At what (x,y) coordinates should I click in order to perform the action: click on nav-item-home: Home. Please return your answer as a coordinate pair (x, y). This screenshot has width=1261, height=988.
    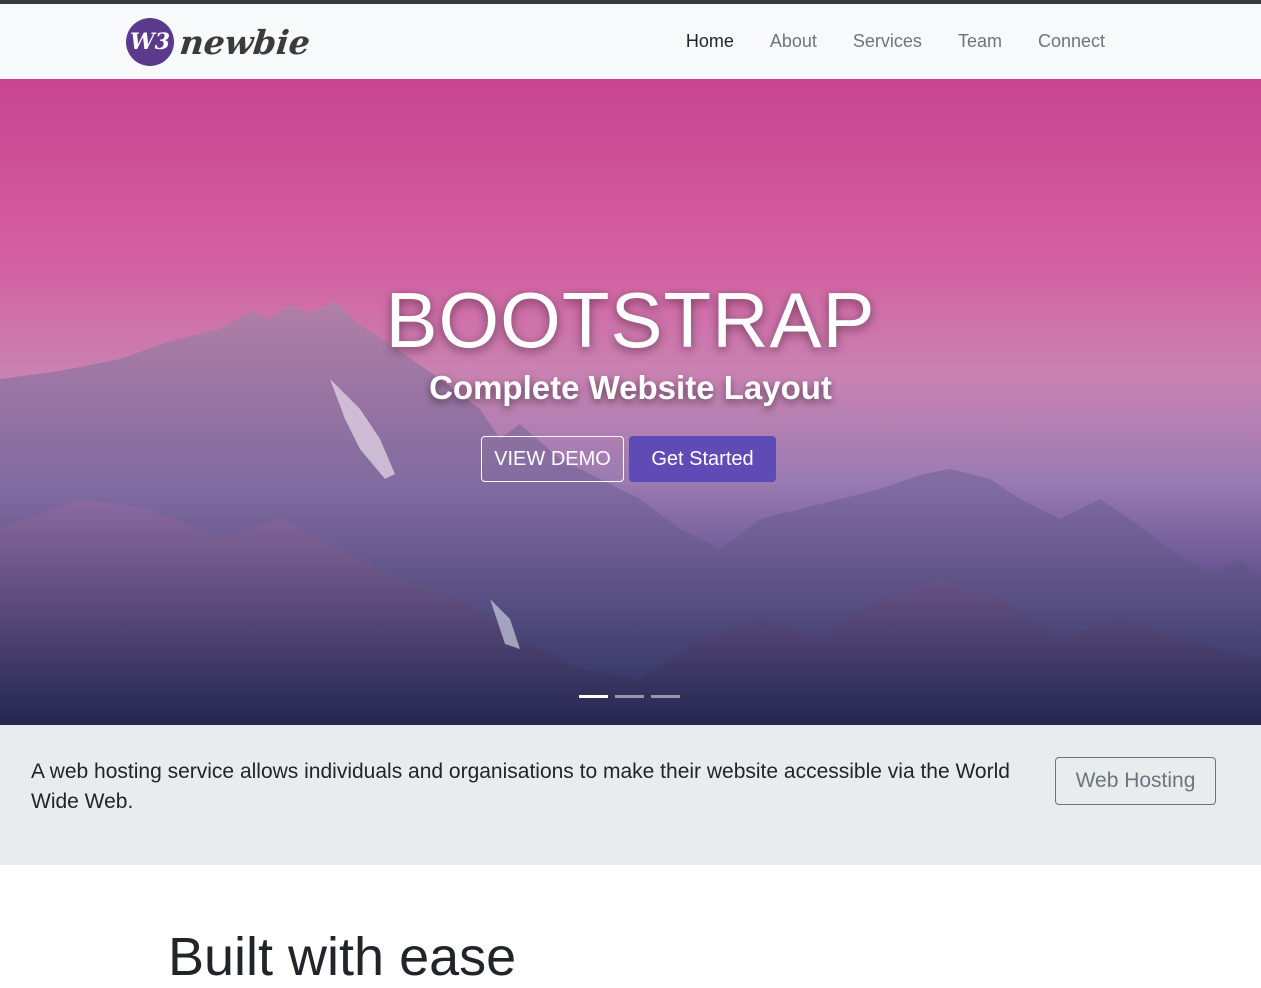
    Looking at the image, I should click on (710, 41).